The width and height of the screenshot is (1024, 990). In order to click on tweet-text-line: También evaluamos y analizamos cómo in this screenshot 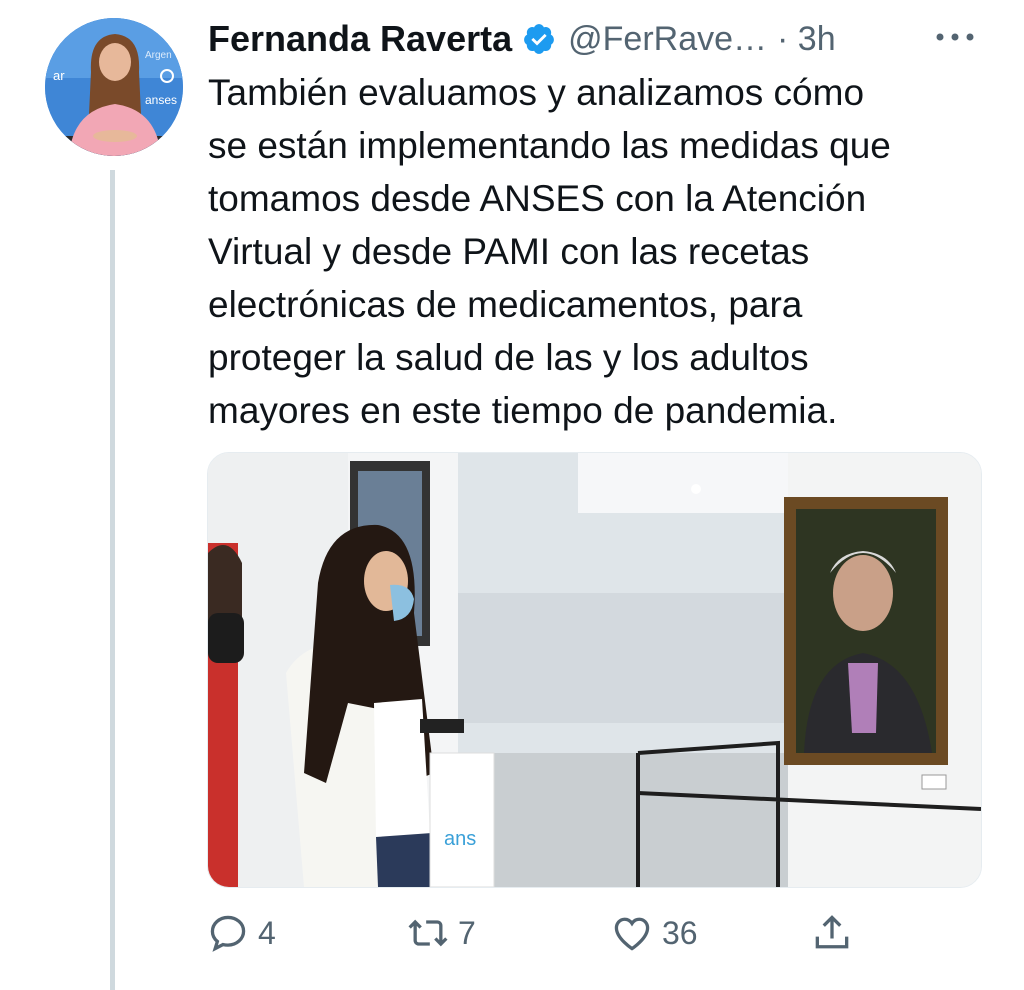, I will do `click(536, 92)`.